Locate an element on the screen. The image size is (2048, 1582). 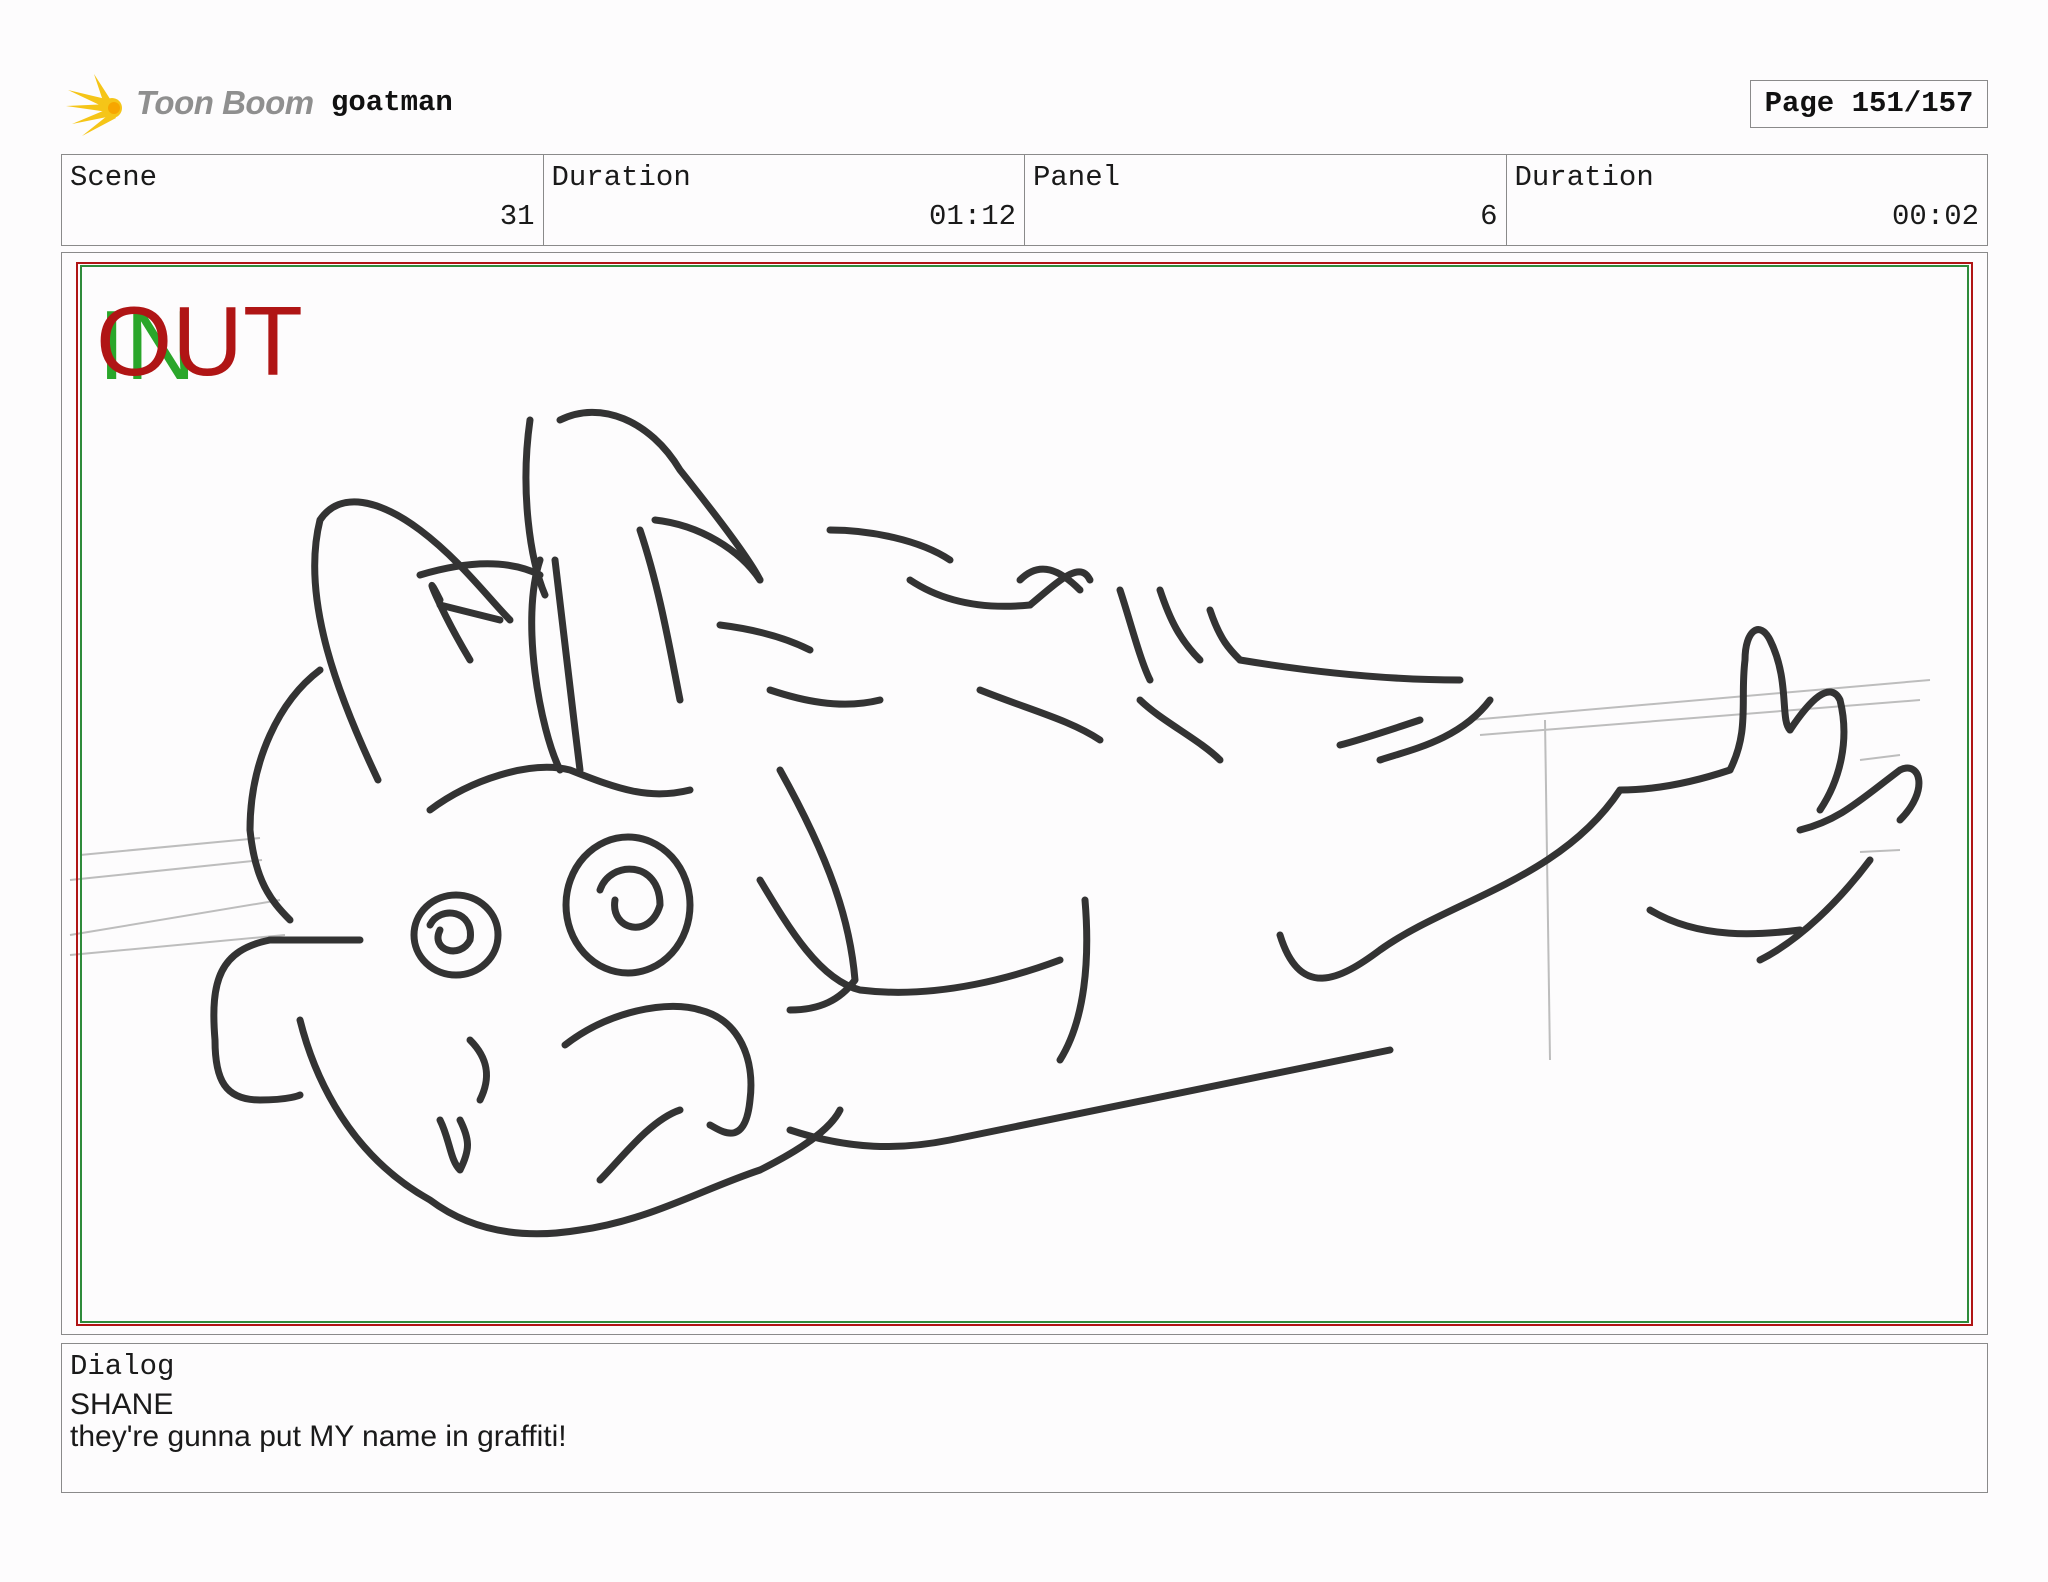
dialog-text: they're gunna put MY name in graffiti! is located at coordinates (318, 1436).